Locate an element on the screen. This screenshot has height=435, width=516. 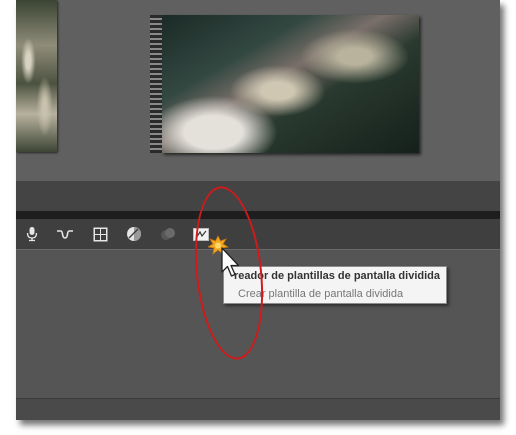
timeline-toolbar is located at coordinates (258, 234).